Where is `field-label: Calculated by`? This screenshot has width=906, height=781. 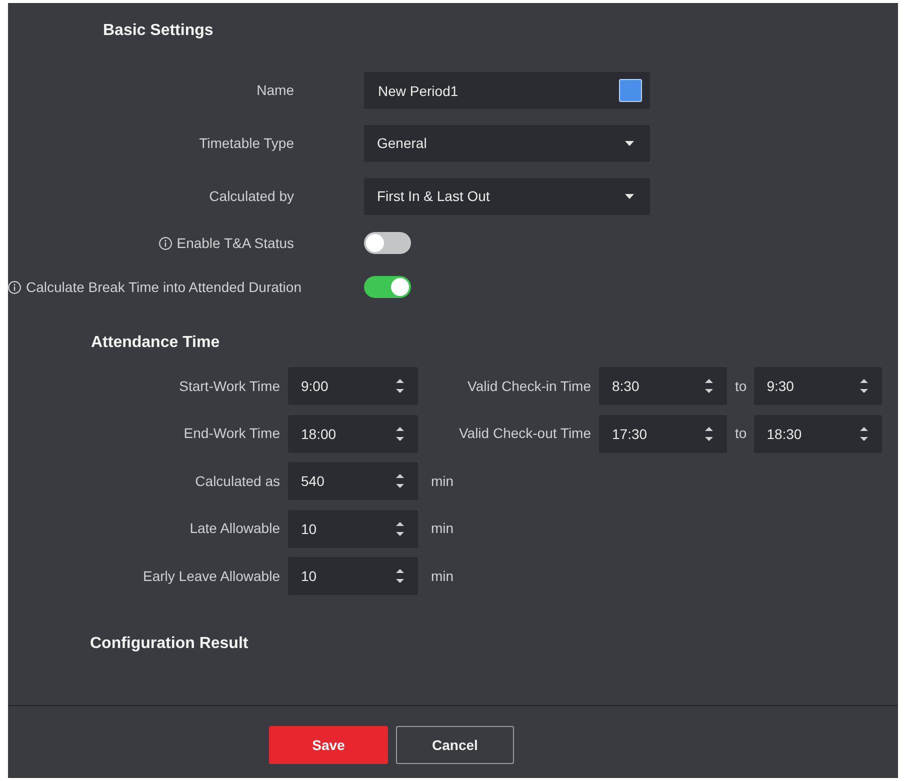 field-label: Calculated by is located at coordinates (251, 196).